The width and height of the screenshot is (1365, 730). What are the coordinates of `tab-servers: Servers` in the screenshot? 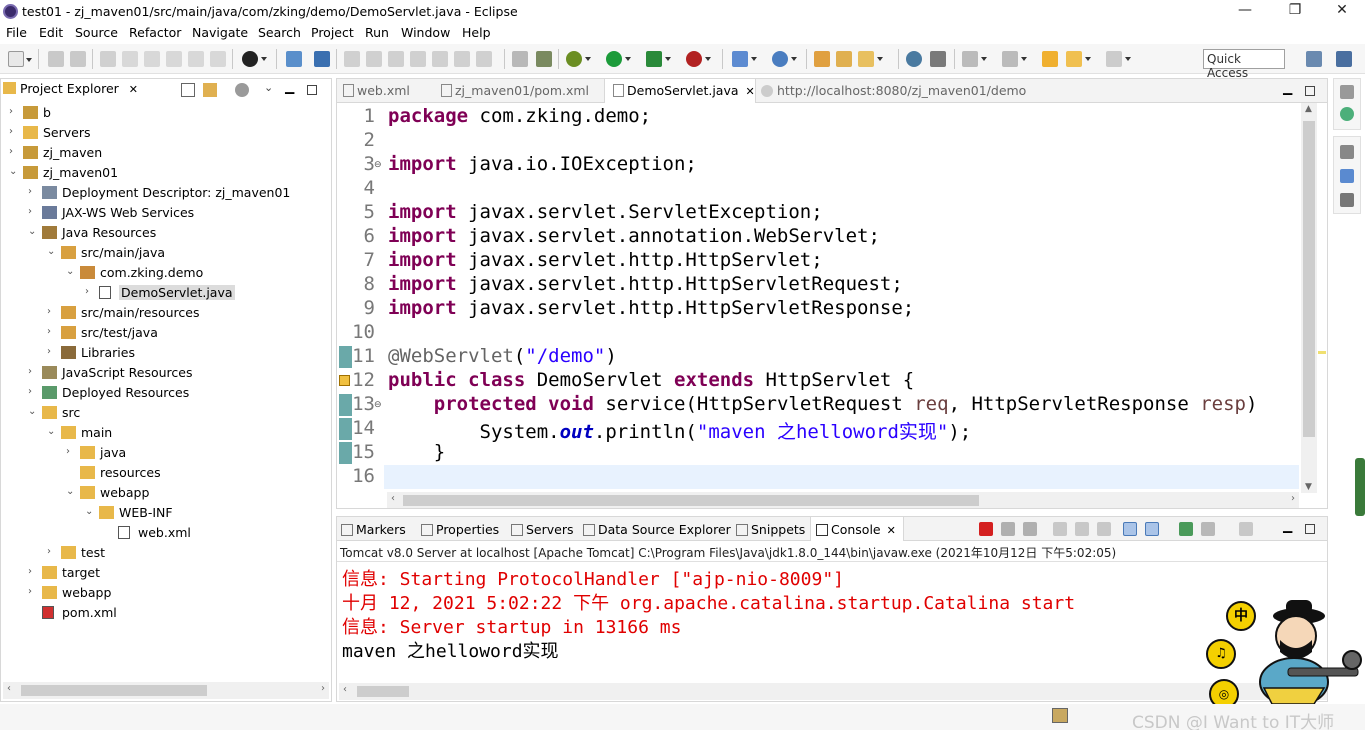 It's located at (542, 529).